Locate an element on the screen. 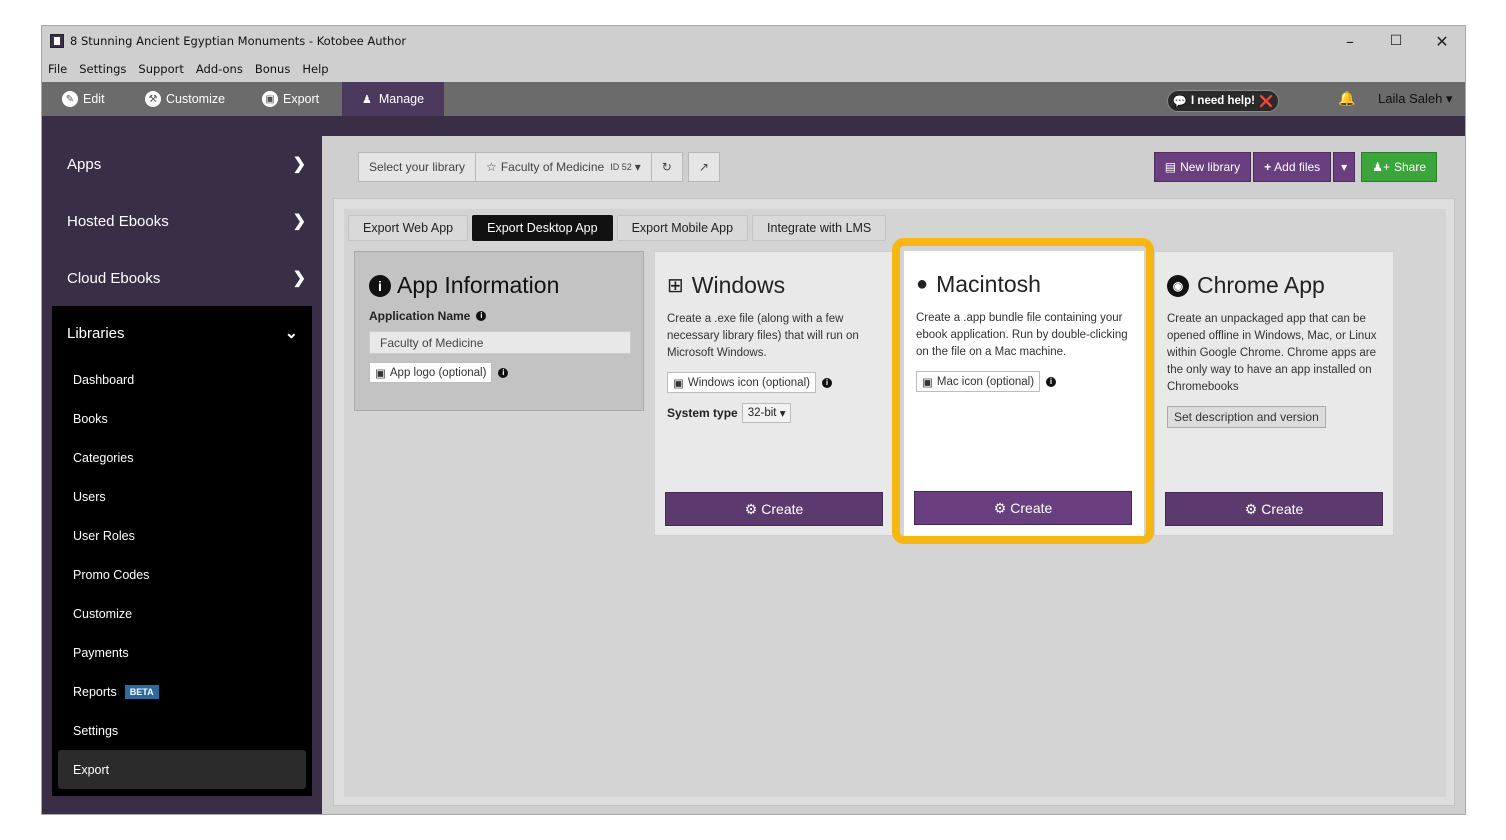 The image size is (1506, 840). windows-title: Windows is located at coordinates (738, 285).